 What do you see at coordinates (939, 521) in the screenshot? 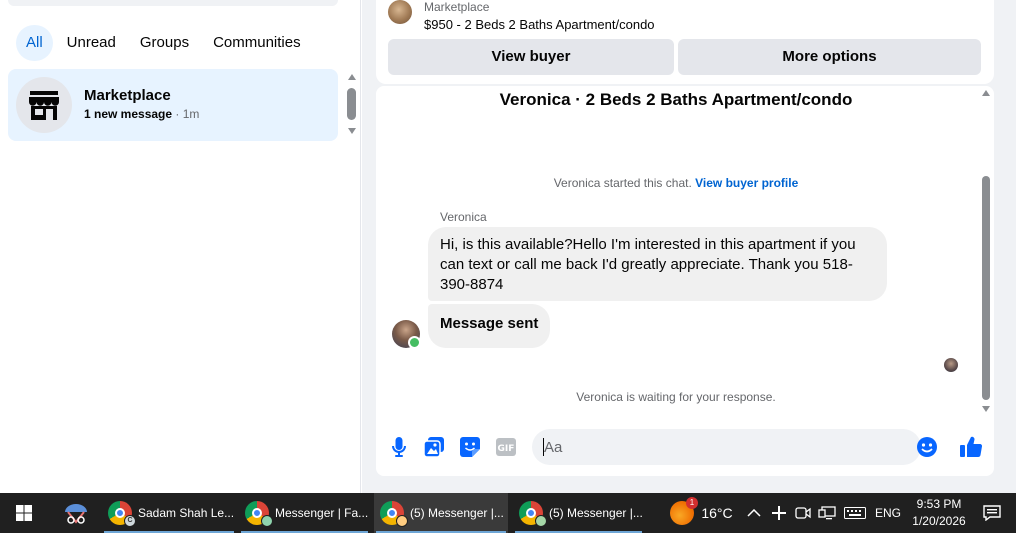
I see `clock-date: 1/20/2026` at bounding box center [939, 521].